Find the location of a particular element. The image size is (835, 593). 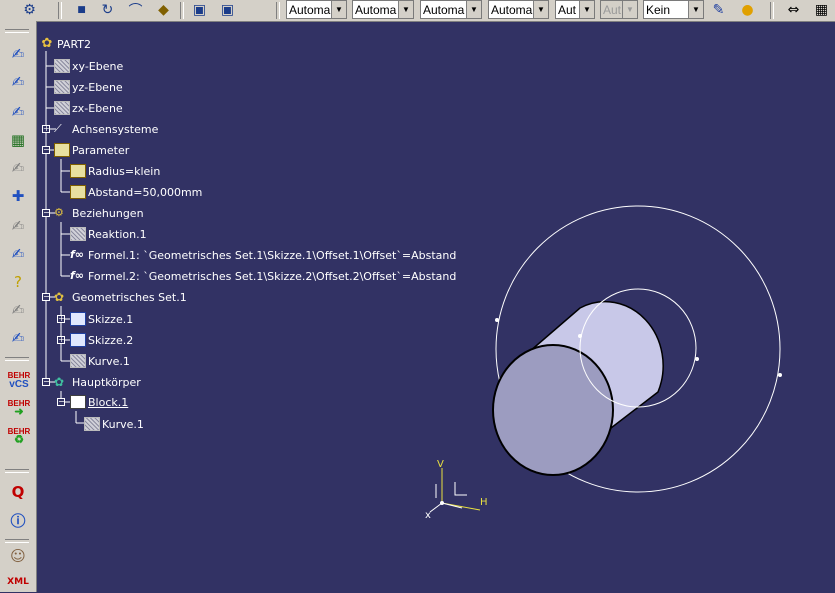

axis-triad: V H x is located at coordinates (456, 490).